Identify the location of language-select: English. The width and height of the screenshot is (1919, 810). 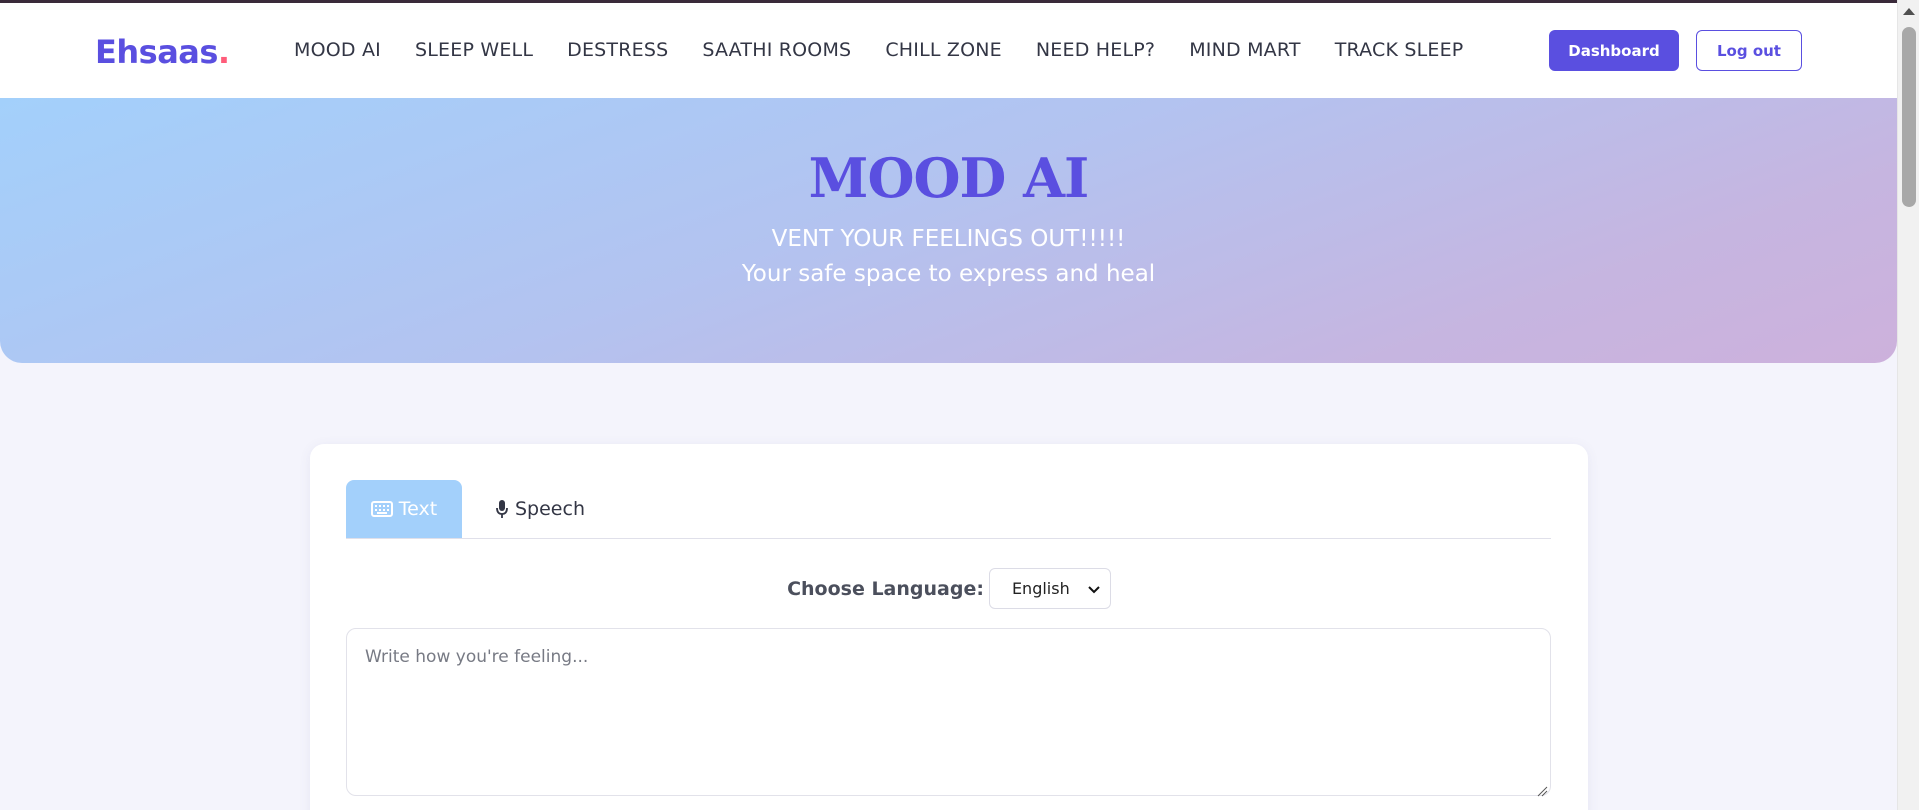
(1049, 588).